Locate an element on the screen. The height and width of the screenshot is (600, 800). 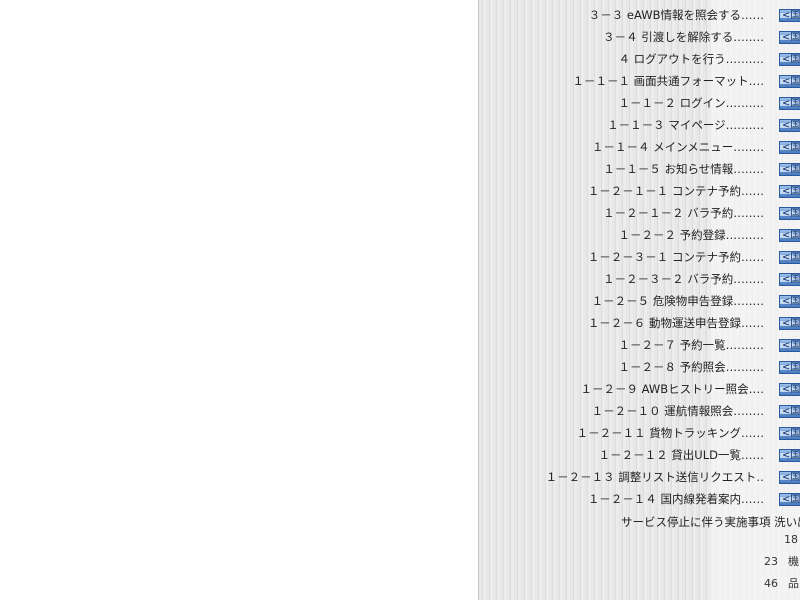
toc-entry: １－２－１３ 調整リスト送信リクエスト‥ <国 is located at coordinates (639, 477).